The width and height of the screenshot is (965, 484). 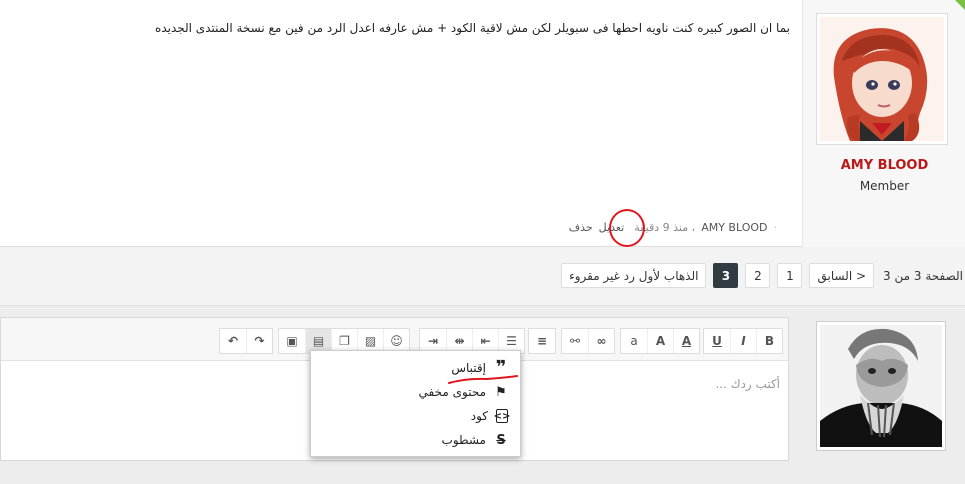 I want to click on current-user-avatar-image, so click(x=881, y=386).